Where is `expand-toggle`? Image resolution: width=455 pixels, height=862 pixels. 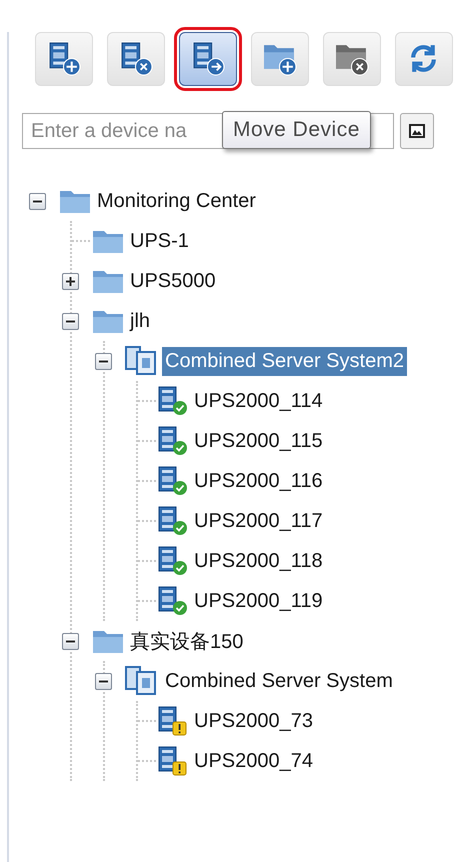
expand-toggle is located at coordinates (70, 281).